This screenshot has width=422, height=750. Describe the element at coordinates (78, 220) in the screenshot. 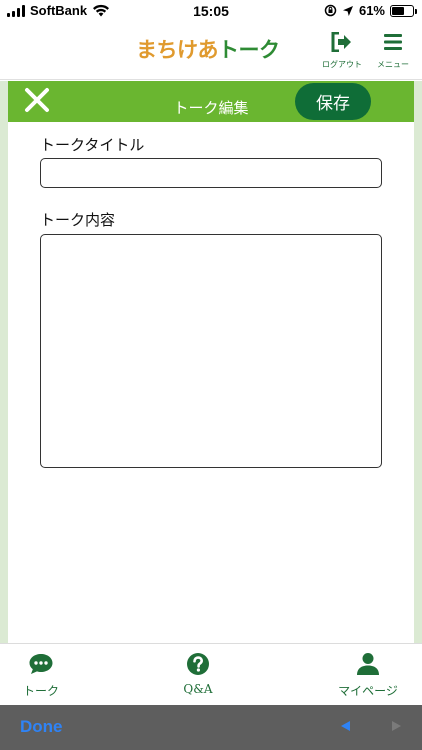

I see `talk-content-label: トーク内容` at that location.